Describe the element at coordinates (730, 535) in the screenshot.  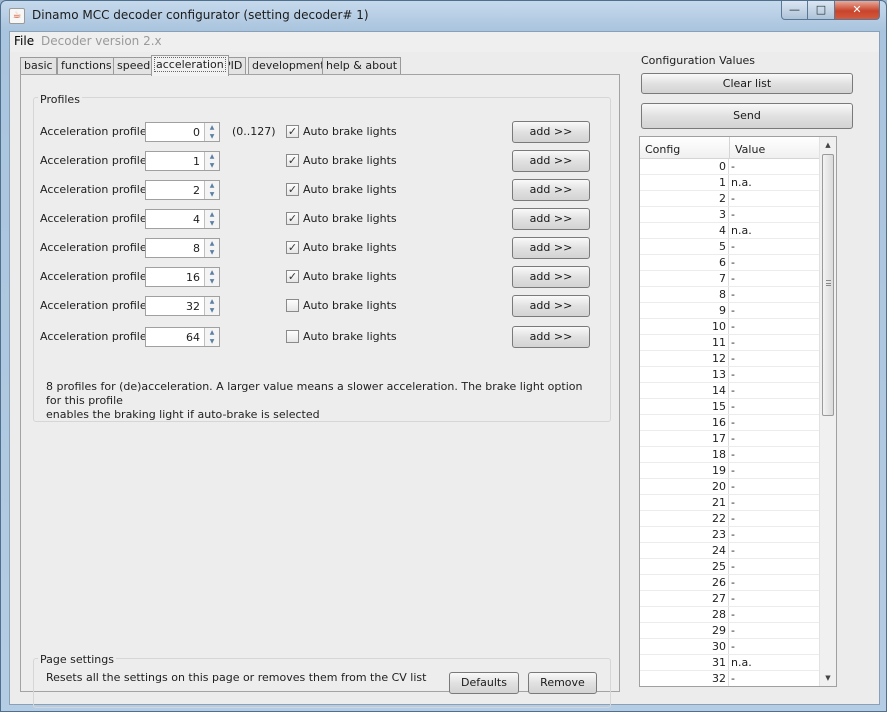
I see `table-row: 23-` at that location.